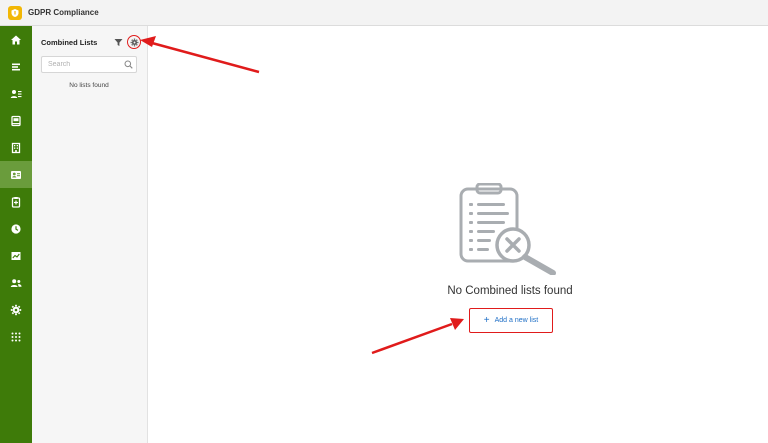  I want to click on apps-grid-icon, so click(16, 336).